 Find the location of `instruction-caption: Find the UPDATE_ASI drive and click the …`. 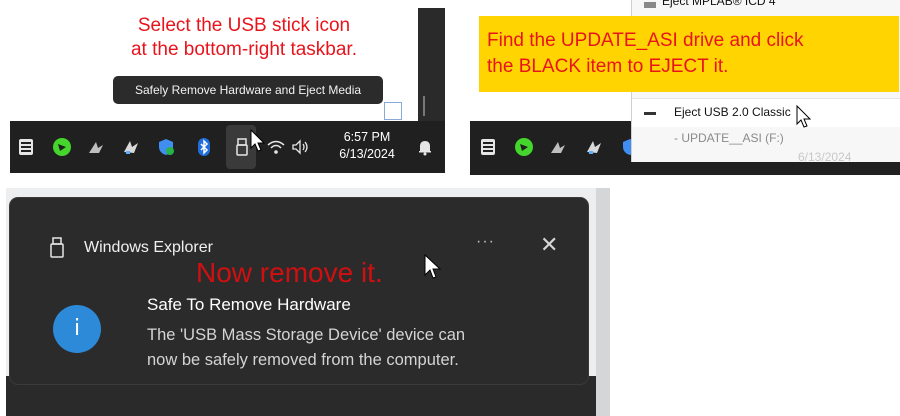

instruction-caption: Find the UPDATE_ASI drive and click the … is located at coordinates (689, 54).